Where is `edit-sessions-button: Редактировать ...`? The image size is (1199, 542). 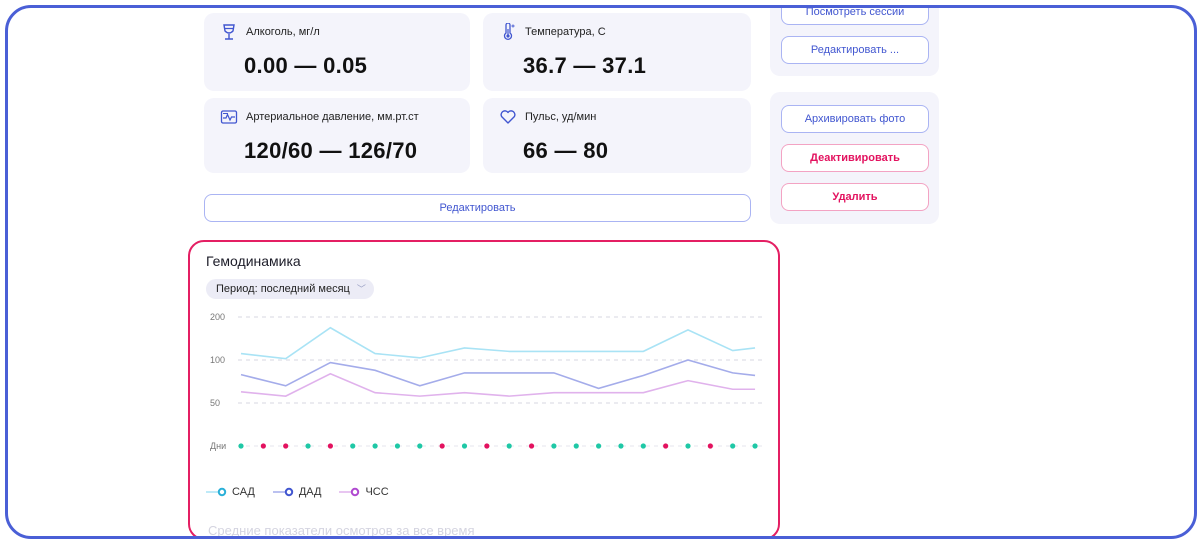
edit-sessions-button: Редактировать ... is located at coordinates (855, 50).